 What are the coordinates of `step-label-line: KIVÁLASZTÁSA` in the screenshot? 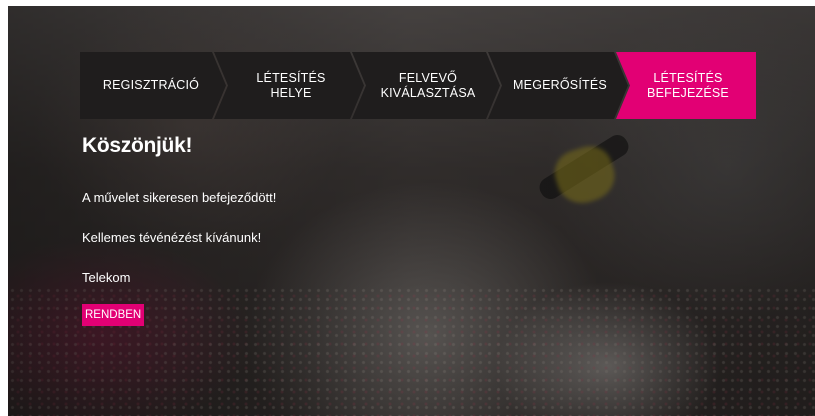 It's located at (428, 92).